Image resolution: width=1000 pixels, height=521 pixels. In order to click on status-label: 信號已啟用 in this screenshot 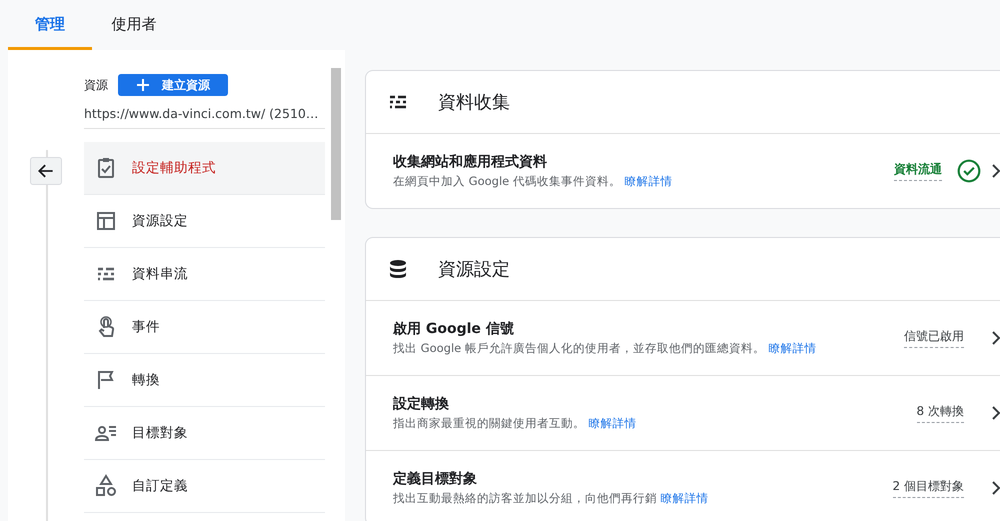, I will do `click(934, 338)`.